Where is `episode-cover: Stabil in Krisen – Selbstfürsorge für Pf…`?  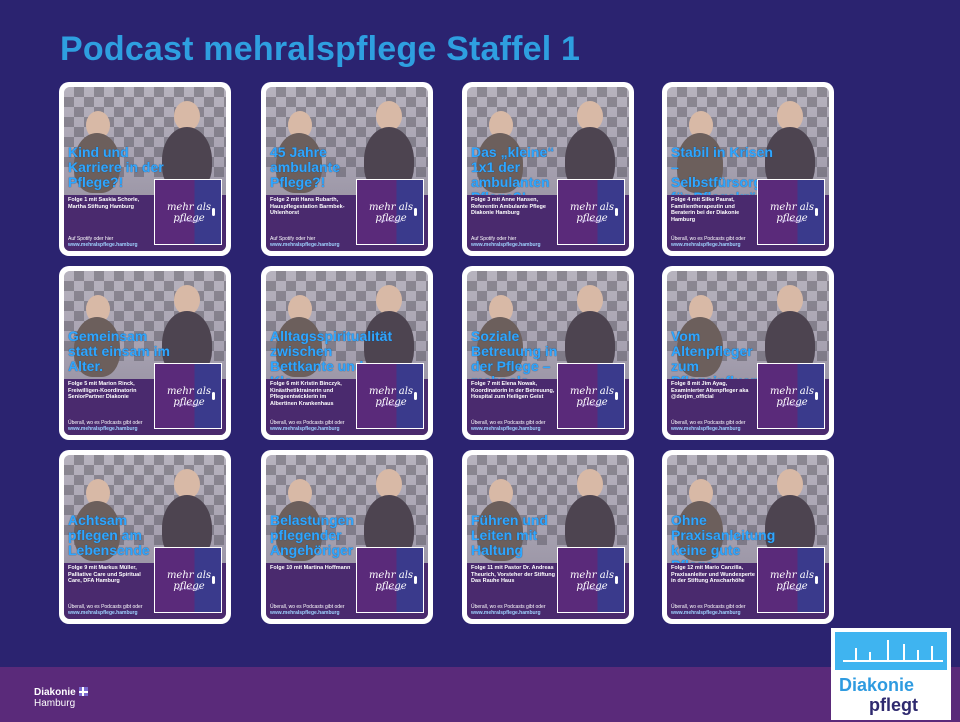
episode-cover: Stabil in Krisen – Selbstfürsorge für Pf… is located at coordinates (748, 169).